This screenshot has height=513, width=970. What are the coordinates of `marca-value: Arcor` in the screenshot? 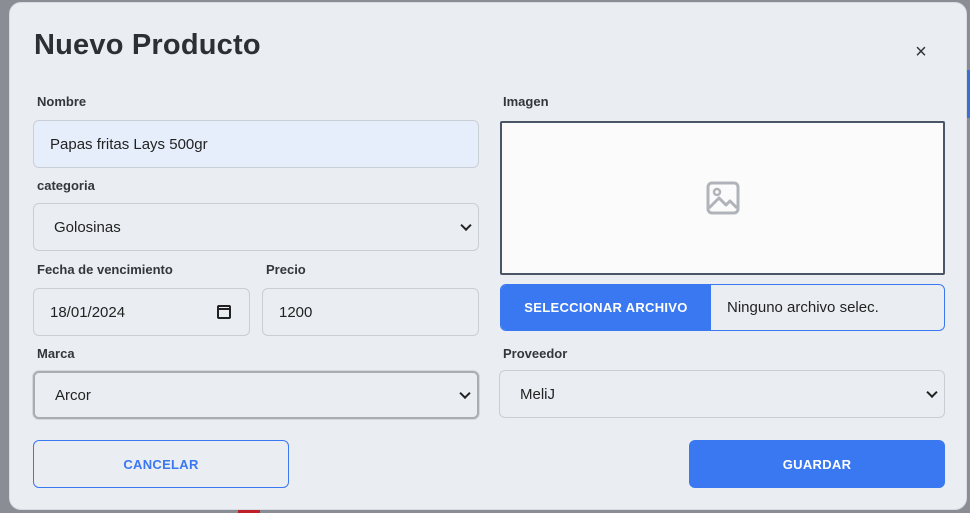 It's located at (73, 395).